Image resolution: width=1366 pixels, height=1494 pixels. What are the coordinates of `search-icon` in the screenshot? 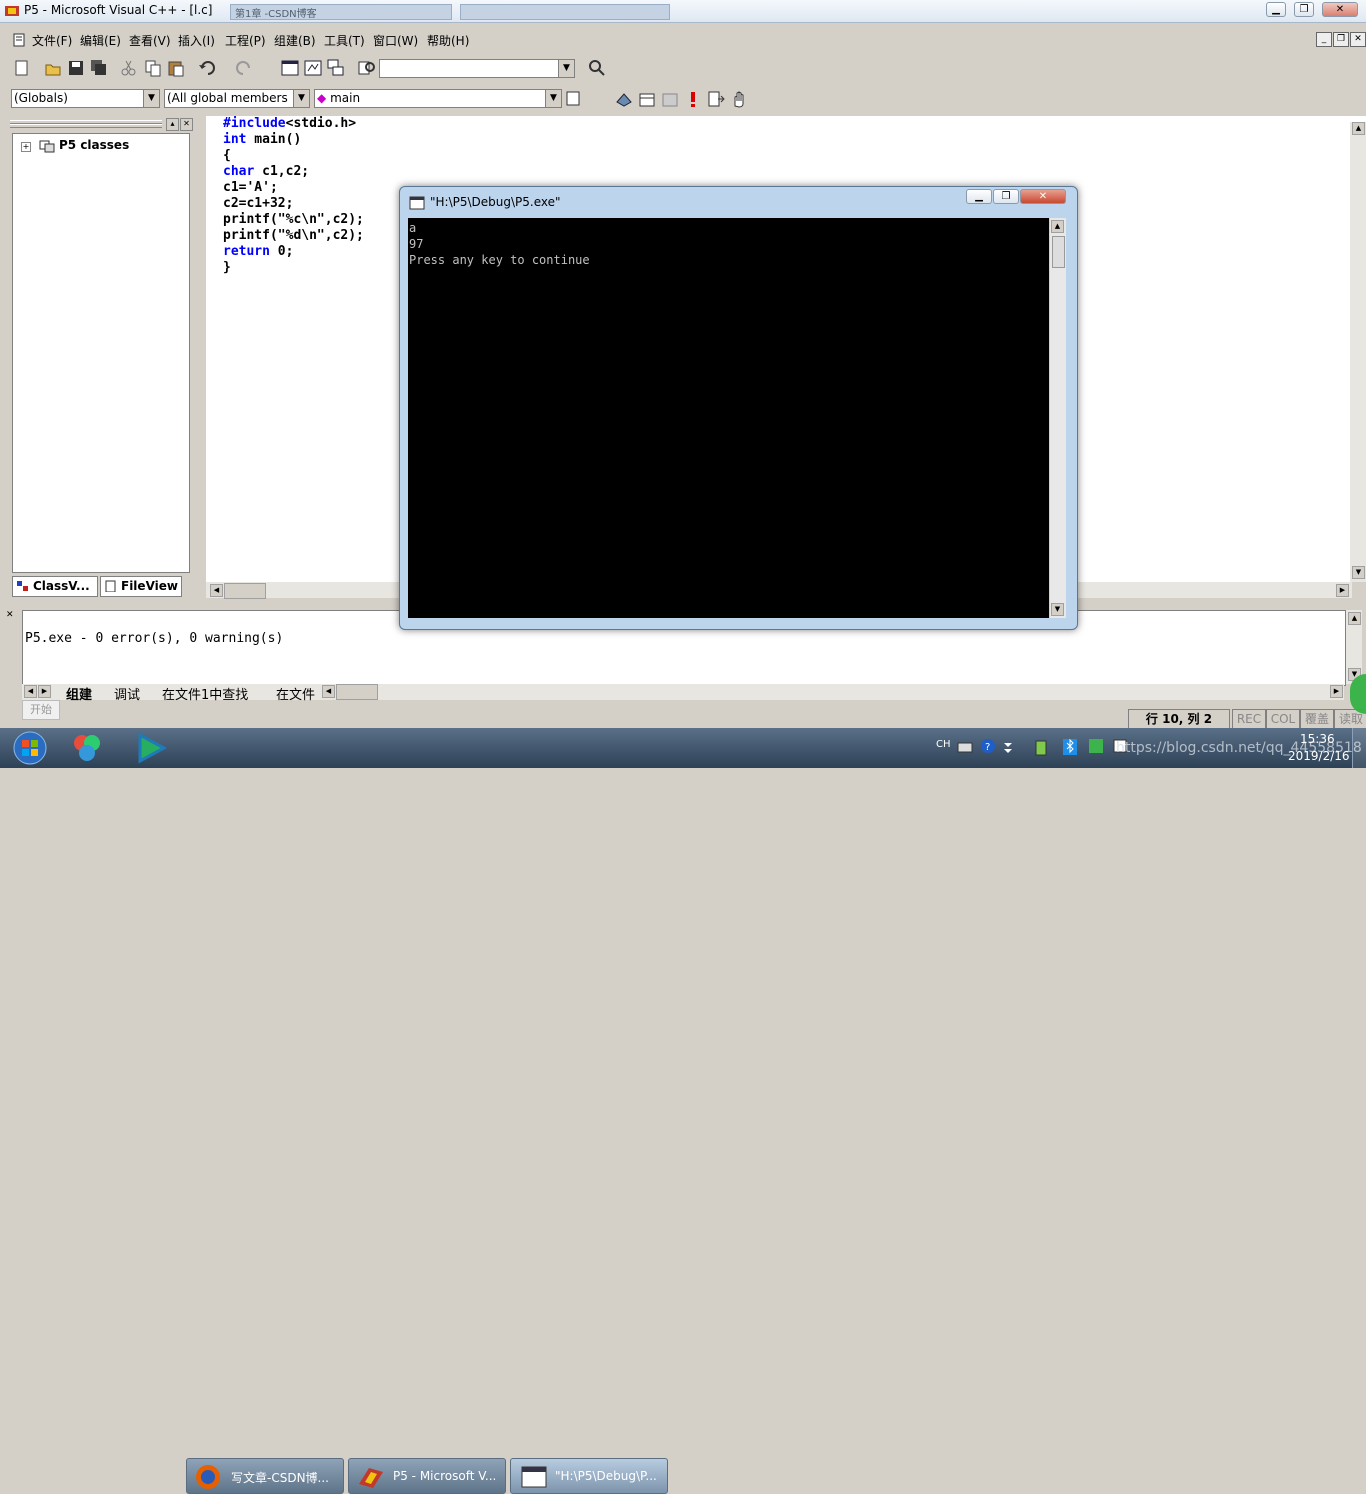 It's located at (597, 68).